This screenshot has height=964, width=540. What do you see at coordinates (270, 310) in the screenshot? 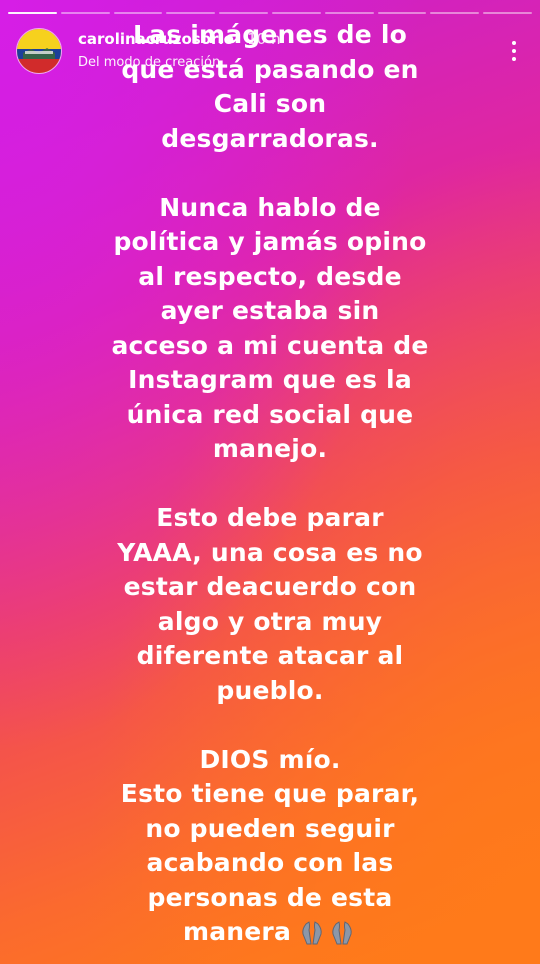
I see `story-line: ayer estaba sin` at bounding box center [270, 310].